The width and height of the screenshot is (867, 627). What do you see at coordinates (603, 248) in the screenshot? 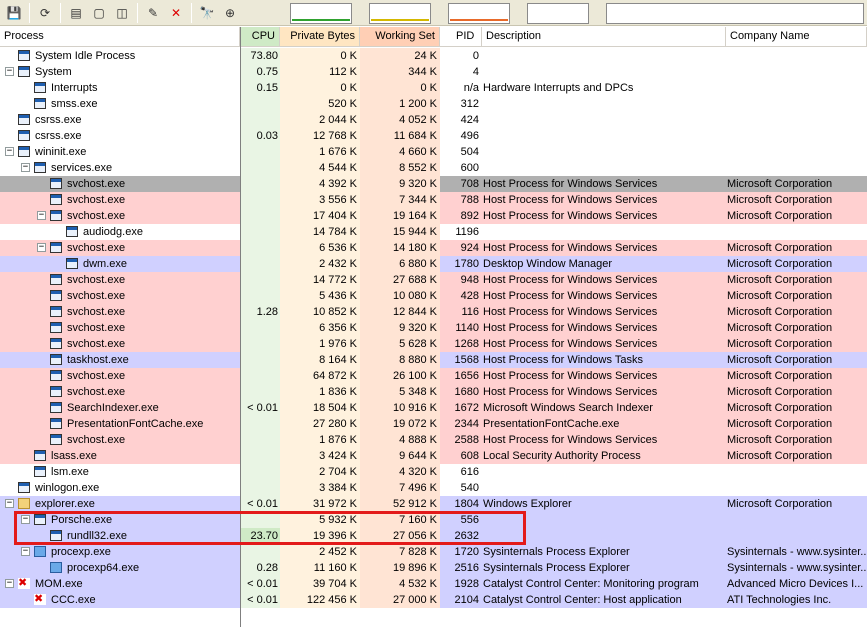
I see `description-value: Host Process for Windows Services` at bounding box center [603, 248].